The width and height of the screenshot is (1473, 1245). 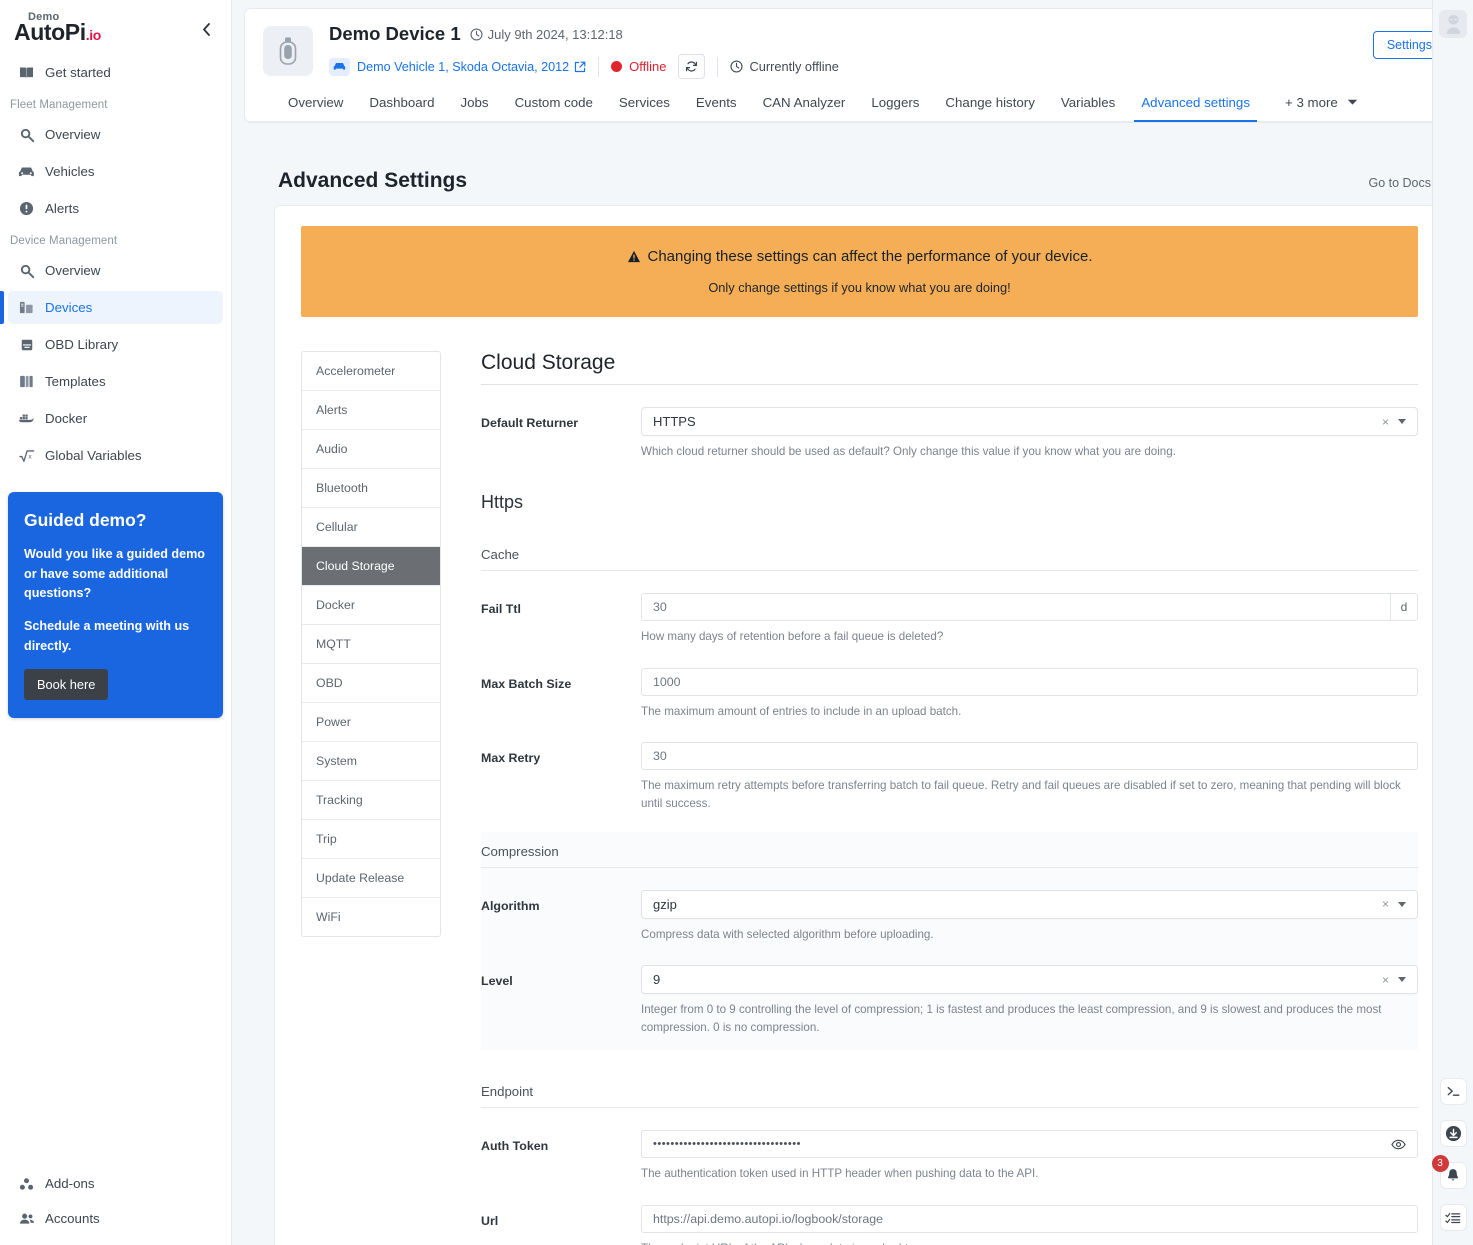 I want to click on sidebar-item-alerts: Alerts, so click(x=115, y=208).